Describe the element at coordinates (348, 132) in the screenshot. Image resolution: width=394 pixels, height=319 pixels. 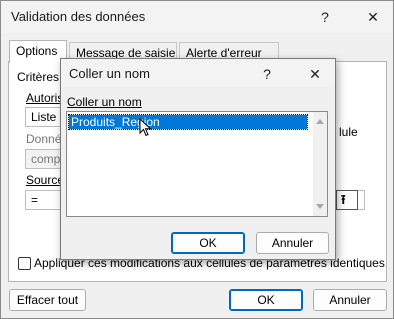
I see `ignore-blank-label-fragment: lule` at that location.